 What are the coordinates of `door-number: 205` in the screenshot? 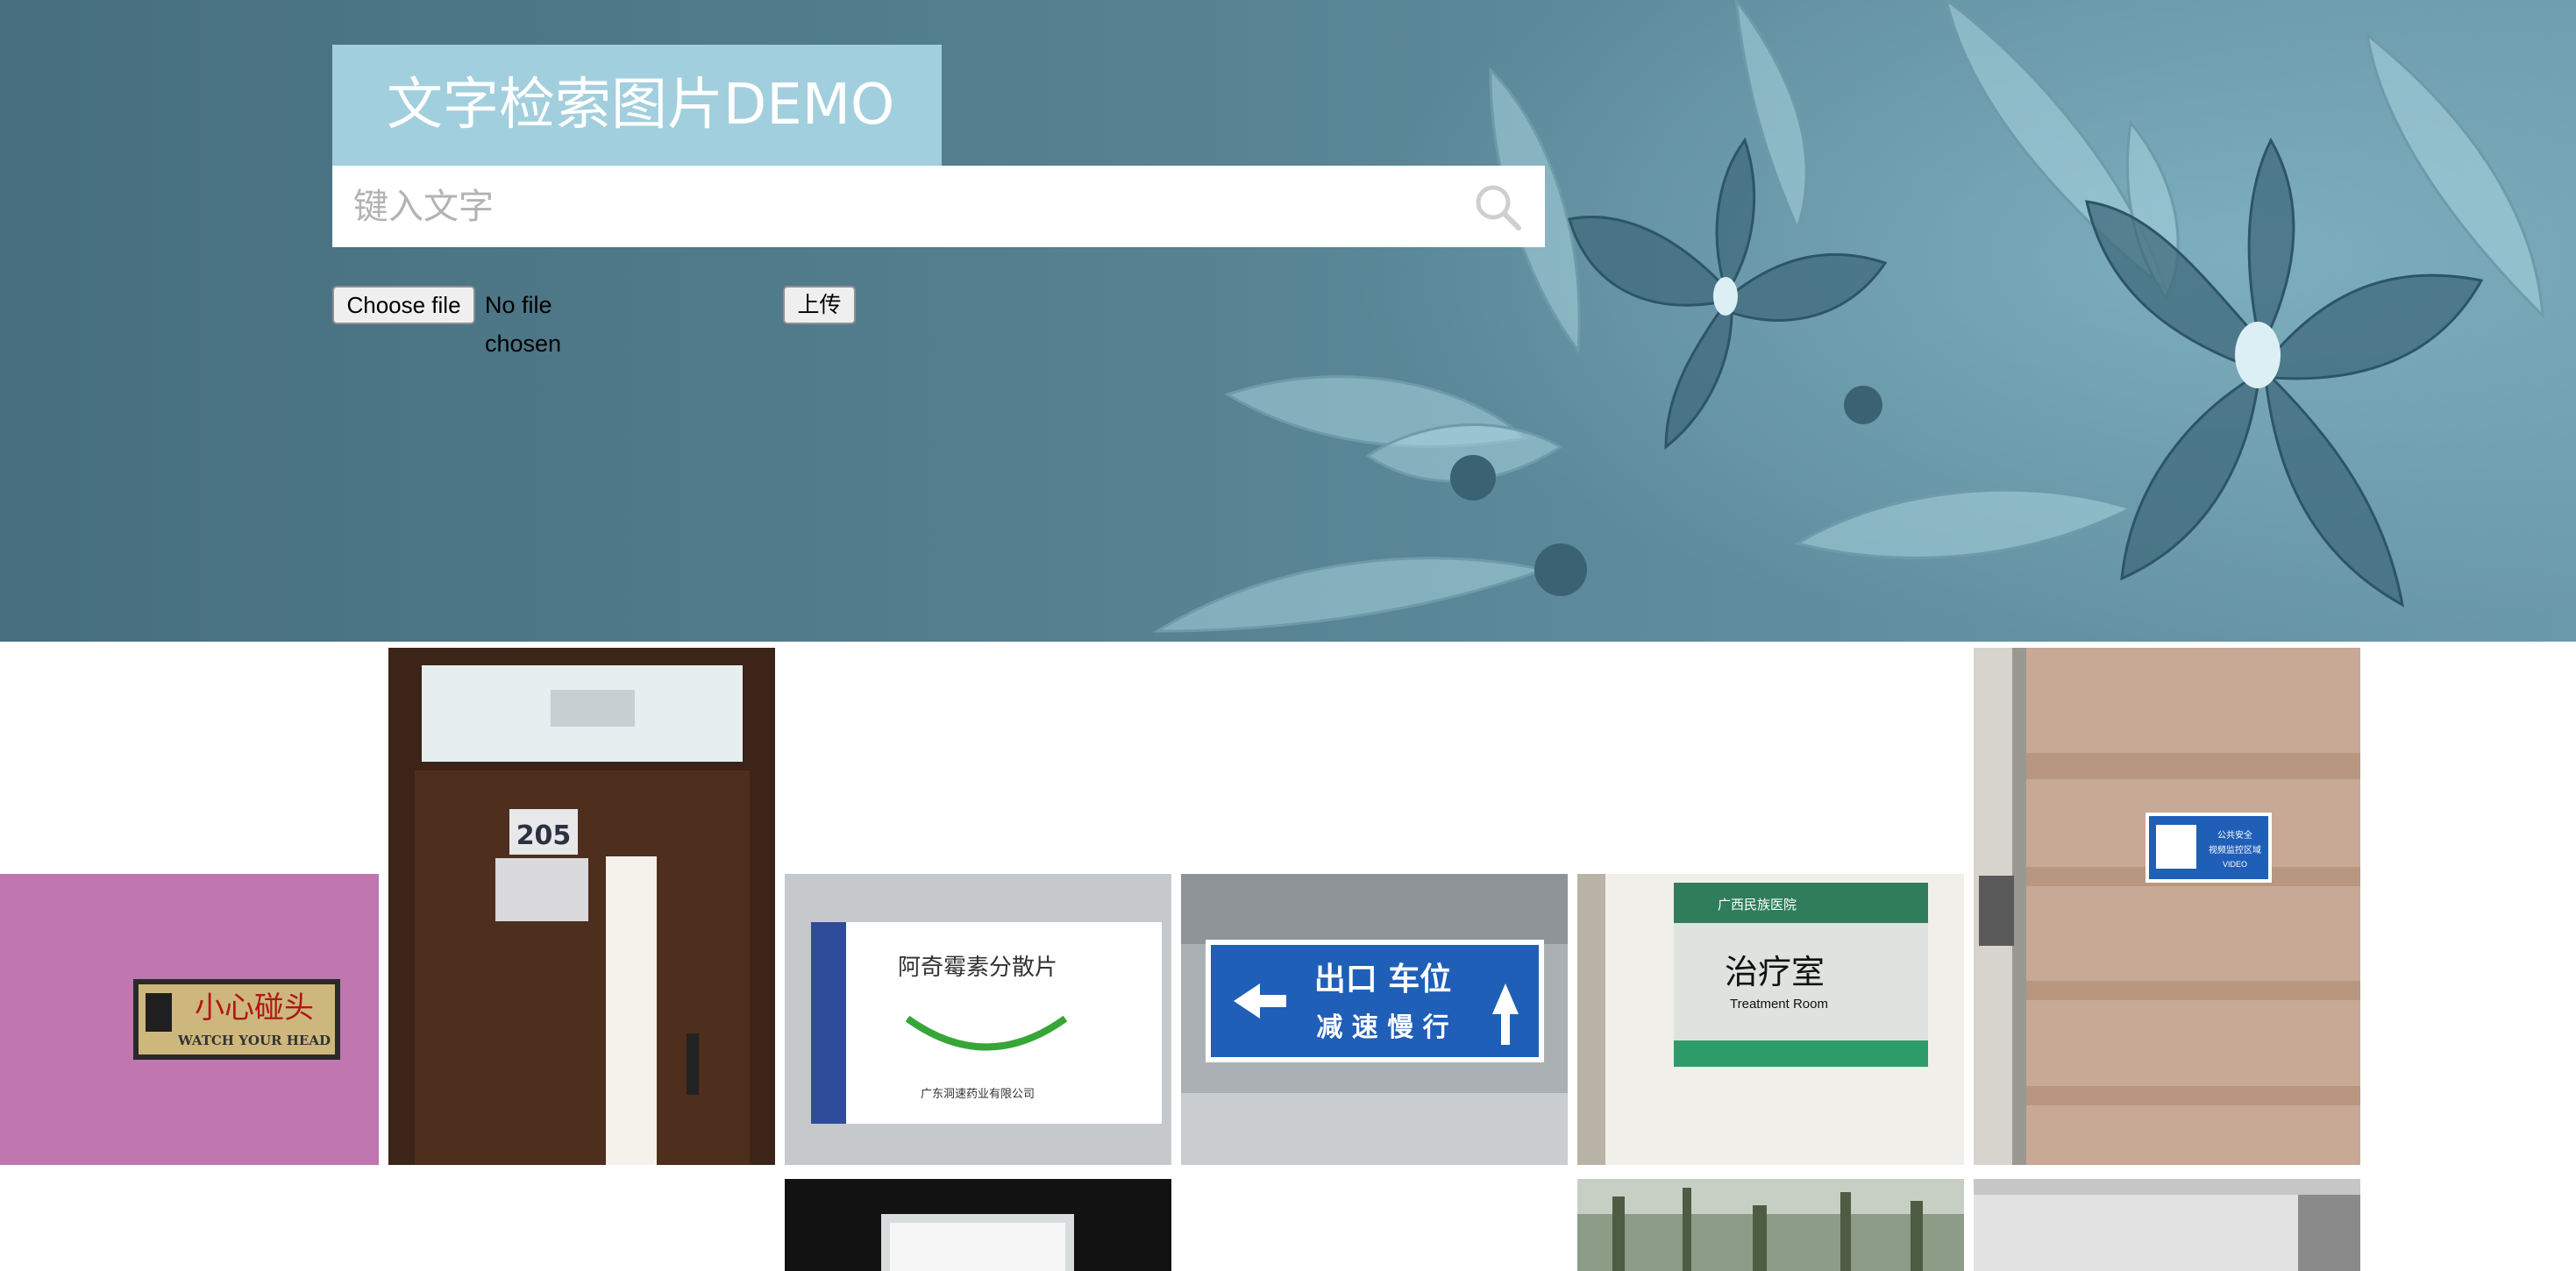 It's located at (544, 836).